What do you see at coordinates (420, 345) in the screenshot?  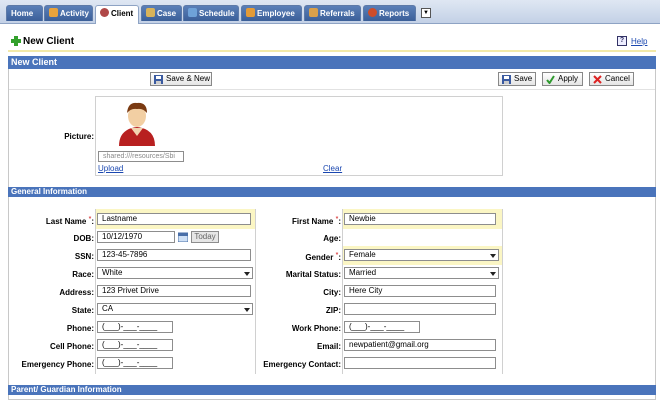 I see `email-field: newpatient@gmail.org` at bounding box center [420, 345].